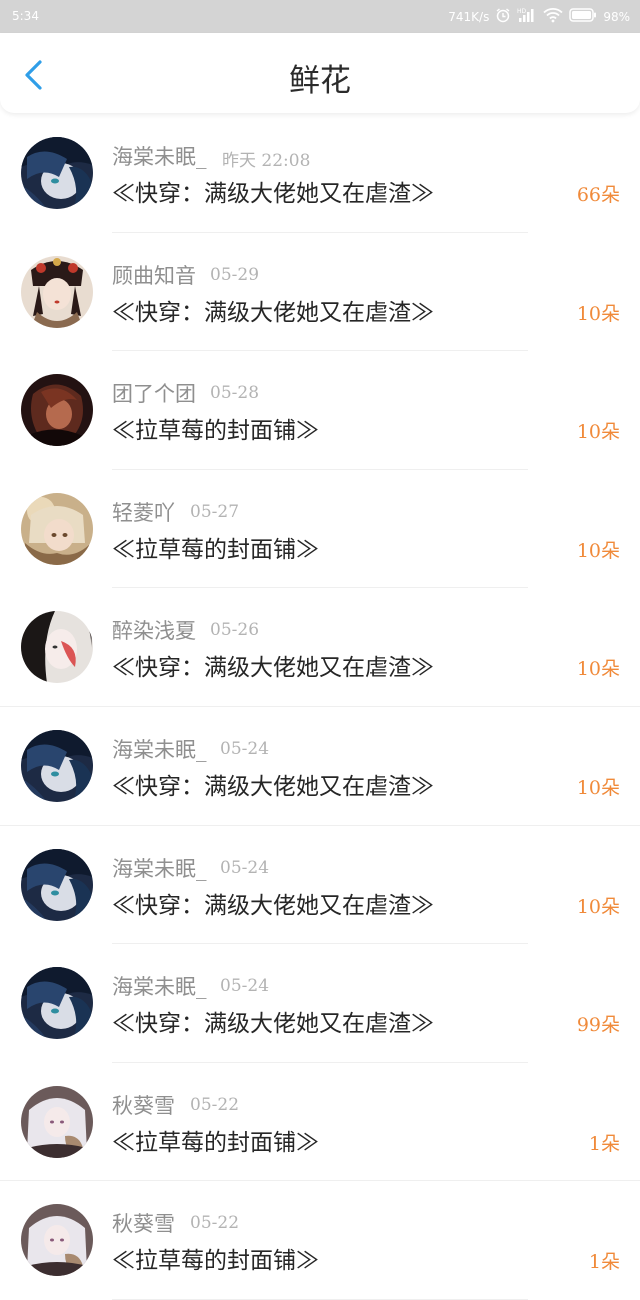 The width and height of the screenshot is (640, 1300). I want to click on list-item: 海棠未眠_ 05-24 ≪快穿：满级大佬她又在虐渣≫ 99朵, so click(320, 1003).